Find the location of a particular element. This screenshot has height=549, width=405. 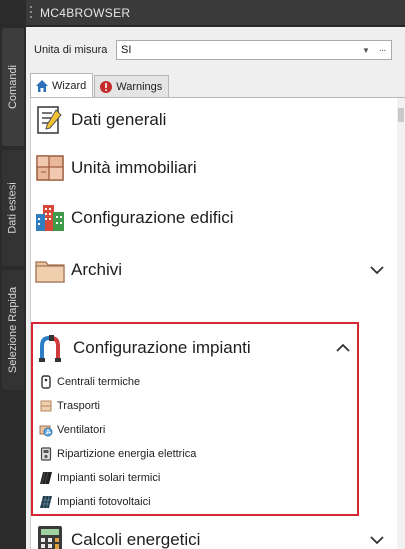

item-impianti-solari-termici: Impianti solari termici is located at coordinates (99, 478).